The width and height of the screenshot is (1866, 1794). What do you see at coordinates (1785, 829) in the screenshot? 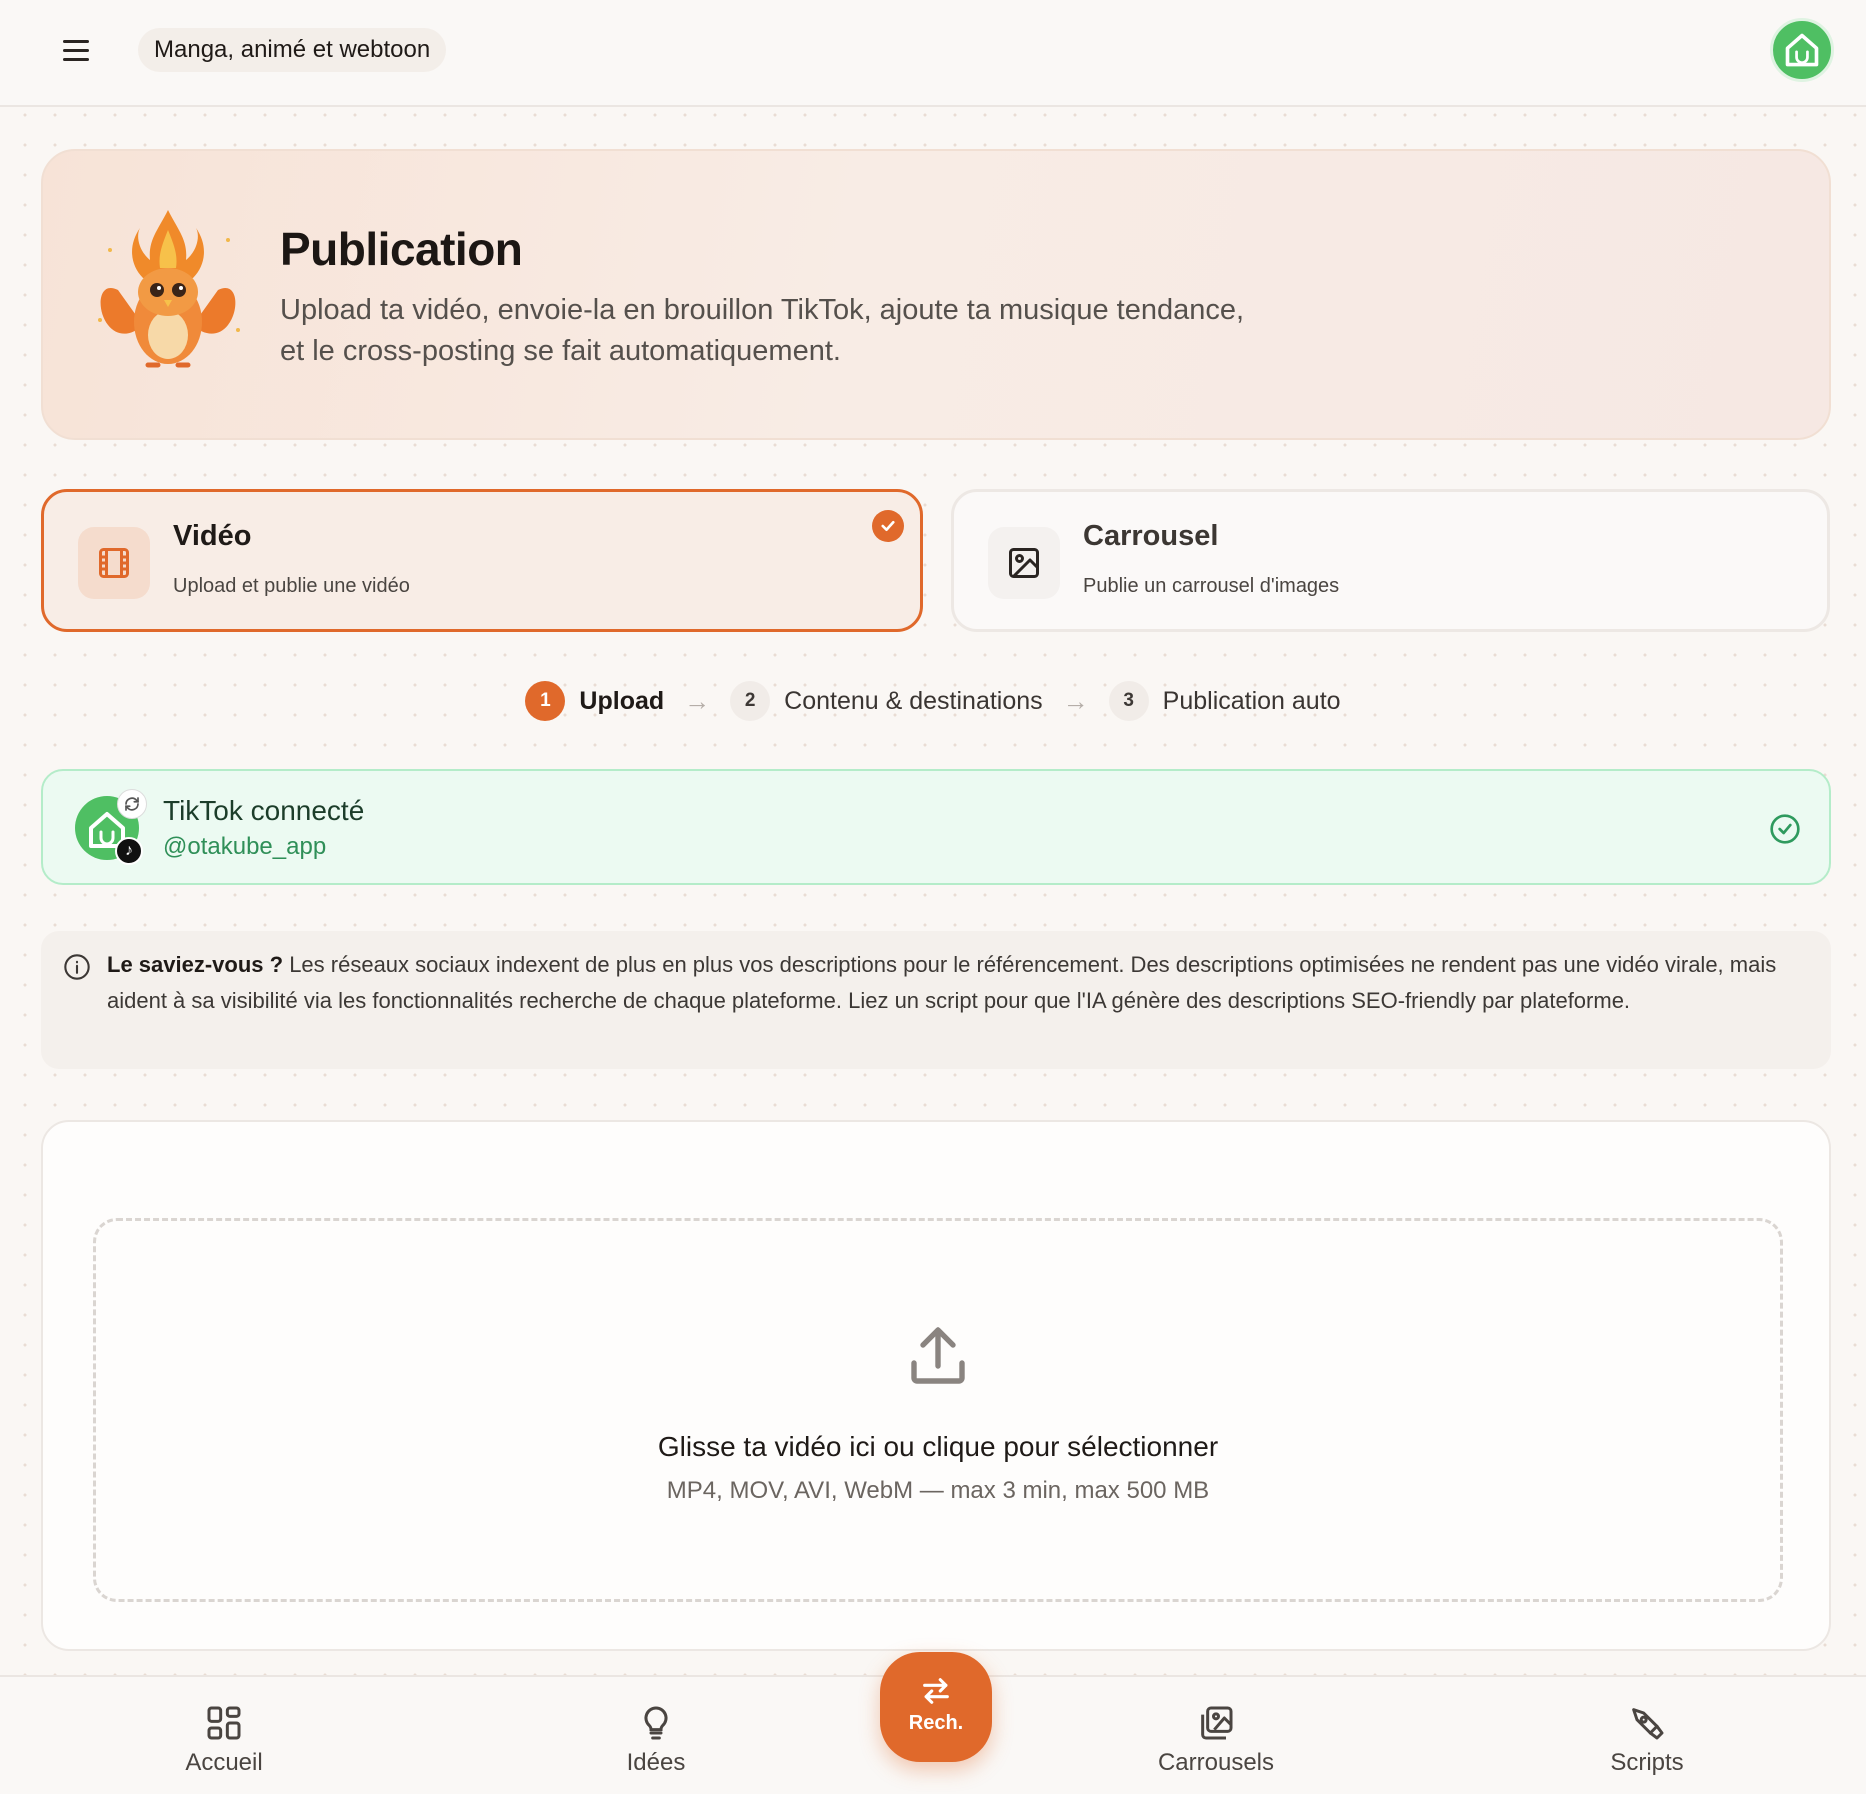
I see `check-circle-icon` at bounding box center [1785, 829].